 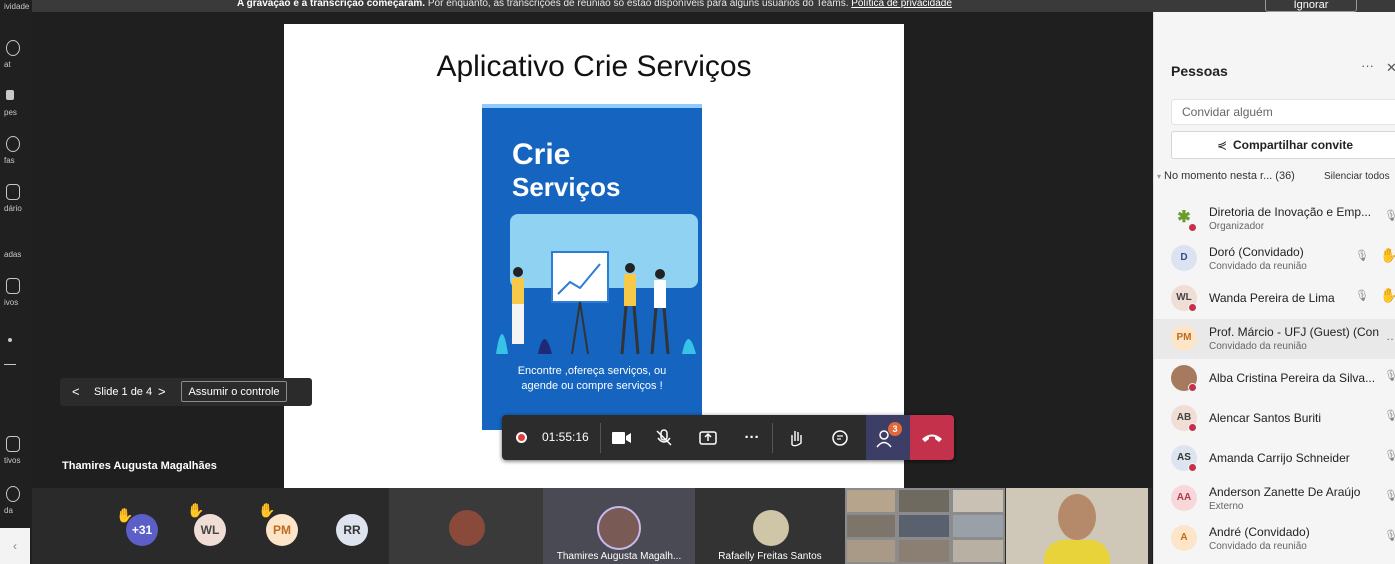 I want to click on participants-button: 3, so click(x=888, y=437).